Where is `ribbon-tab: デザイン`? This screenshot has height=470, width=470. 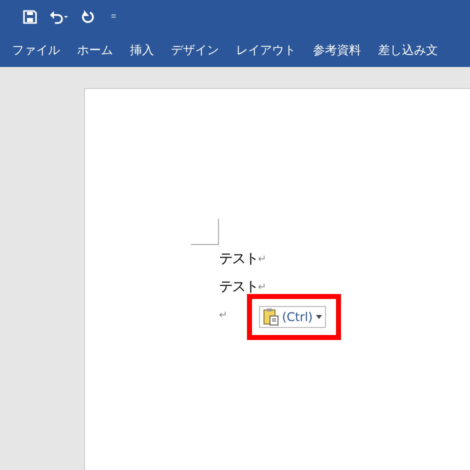
ribbon-tab: デザイン is located at coordinates (195, 50).